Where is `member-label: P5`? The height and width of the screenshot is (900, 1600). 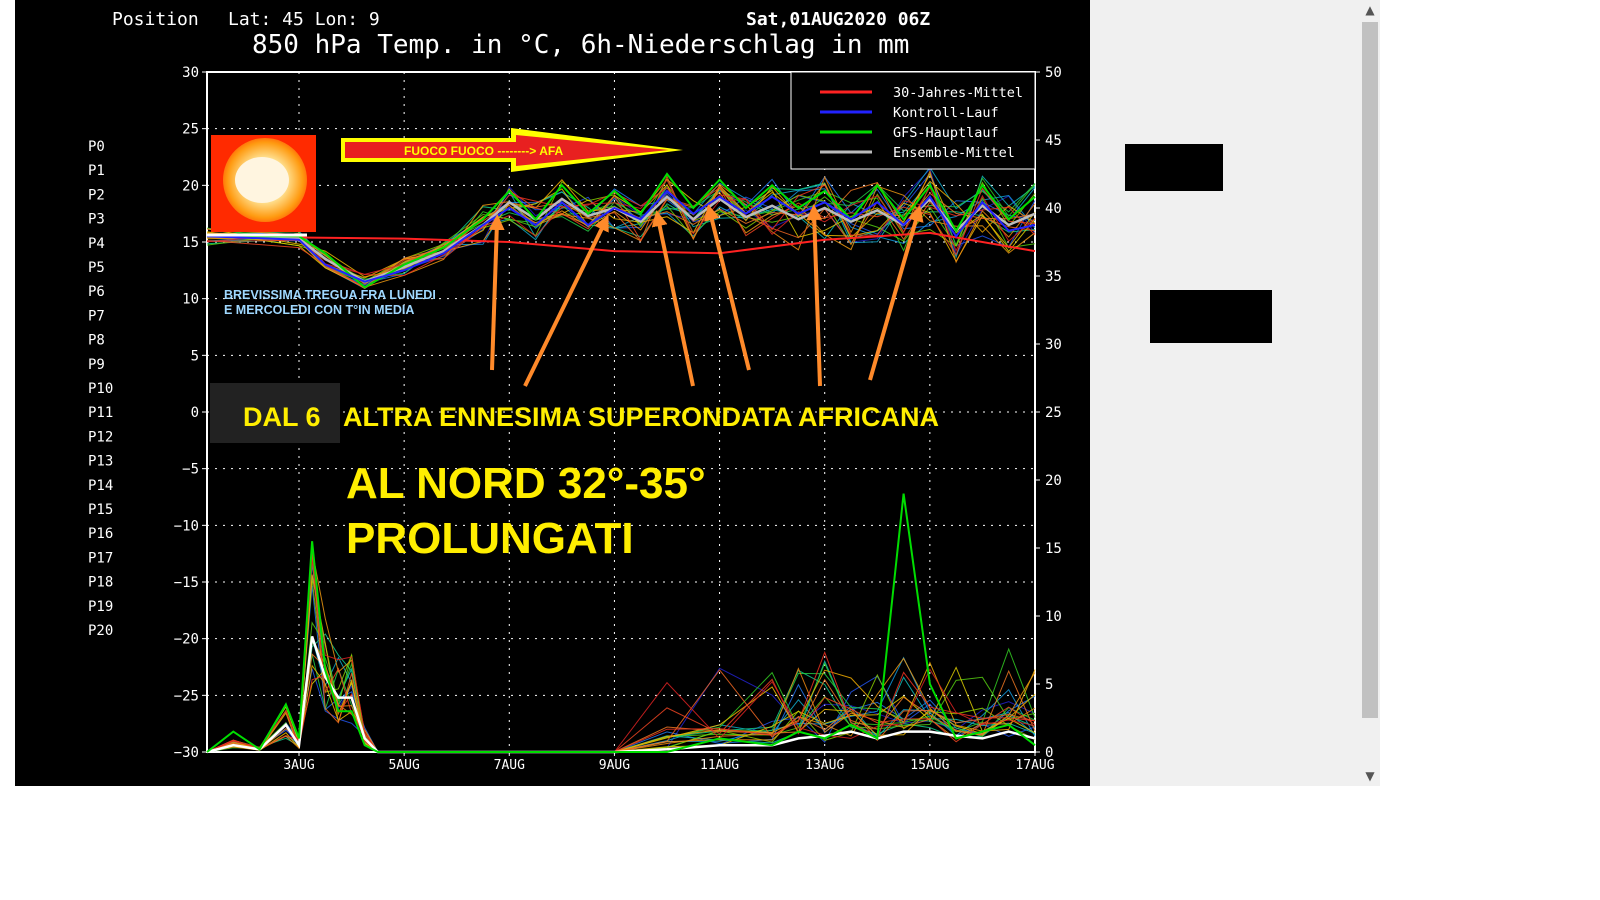
member-label: P5 is located at coordinates (96, 268).